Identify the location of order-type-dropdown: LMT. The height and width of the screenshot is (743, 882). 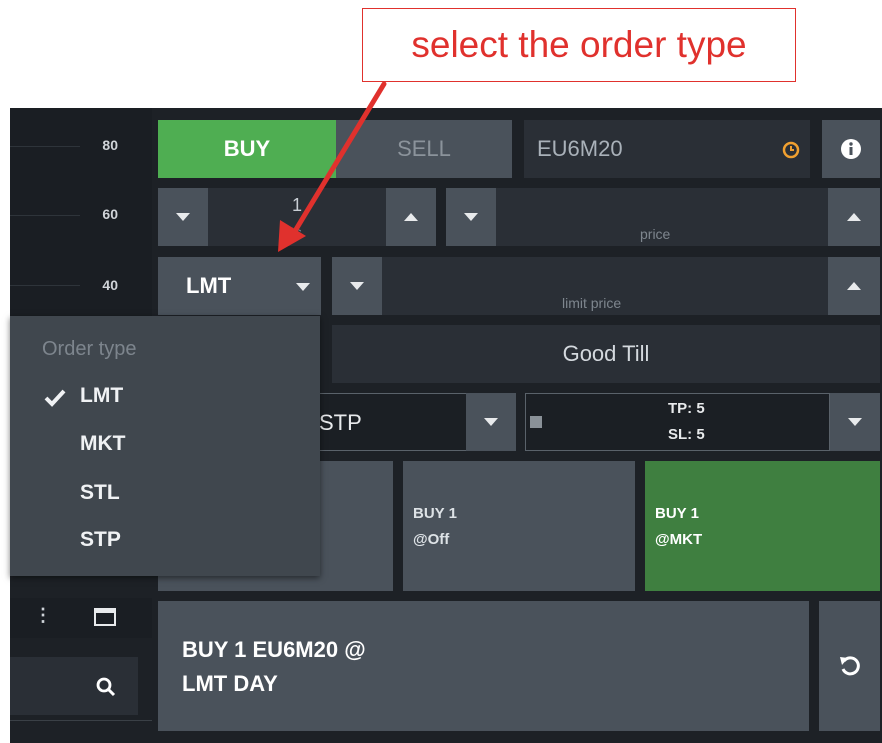
(239, 286).